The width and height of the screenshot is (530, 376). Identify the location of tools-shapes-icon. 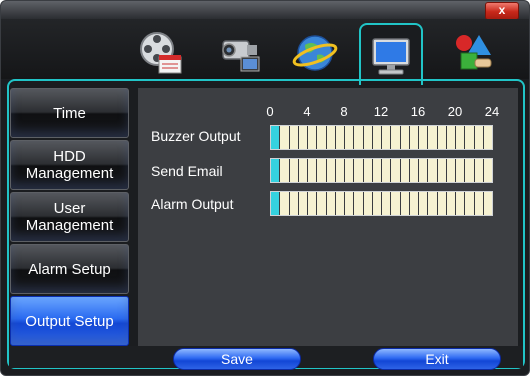
(474, 52).